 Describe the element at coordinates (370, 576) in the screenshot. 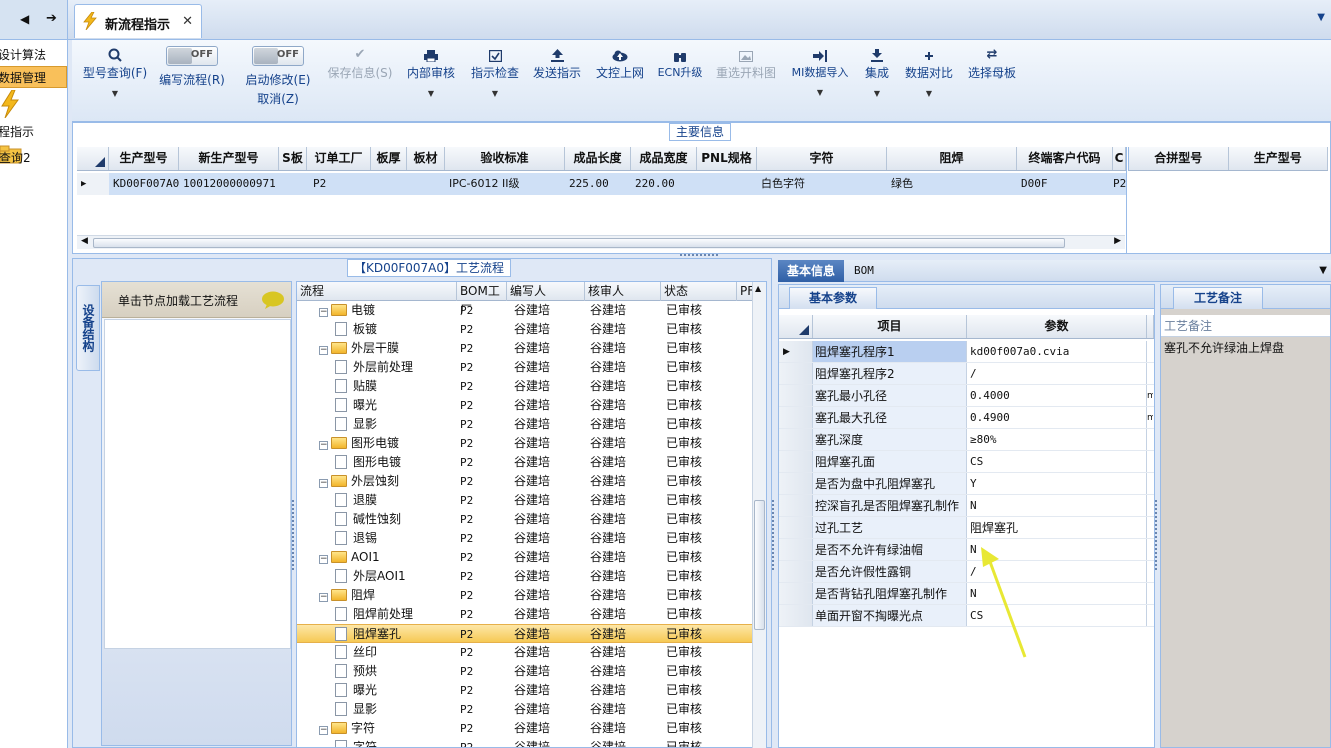

I see `tree-node: 外层AOI1` at that location.